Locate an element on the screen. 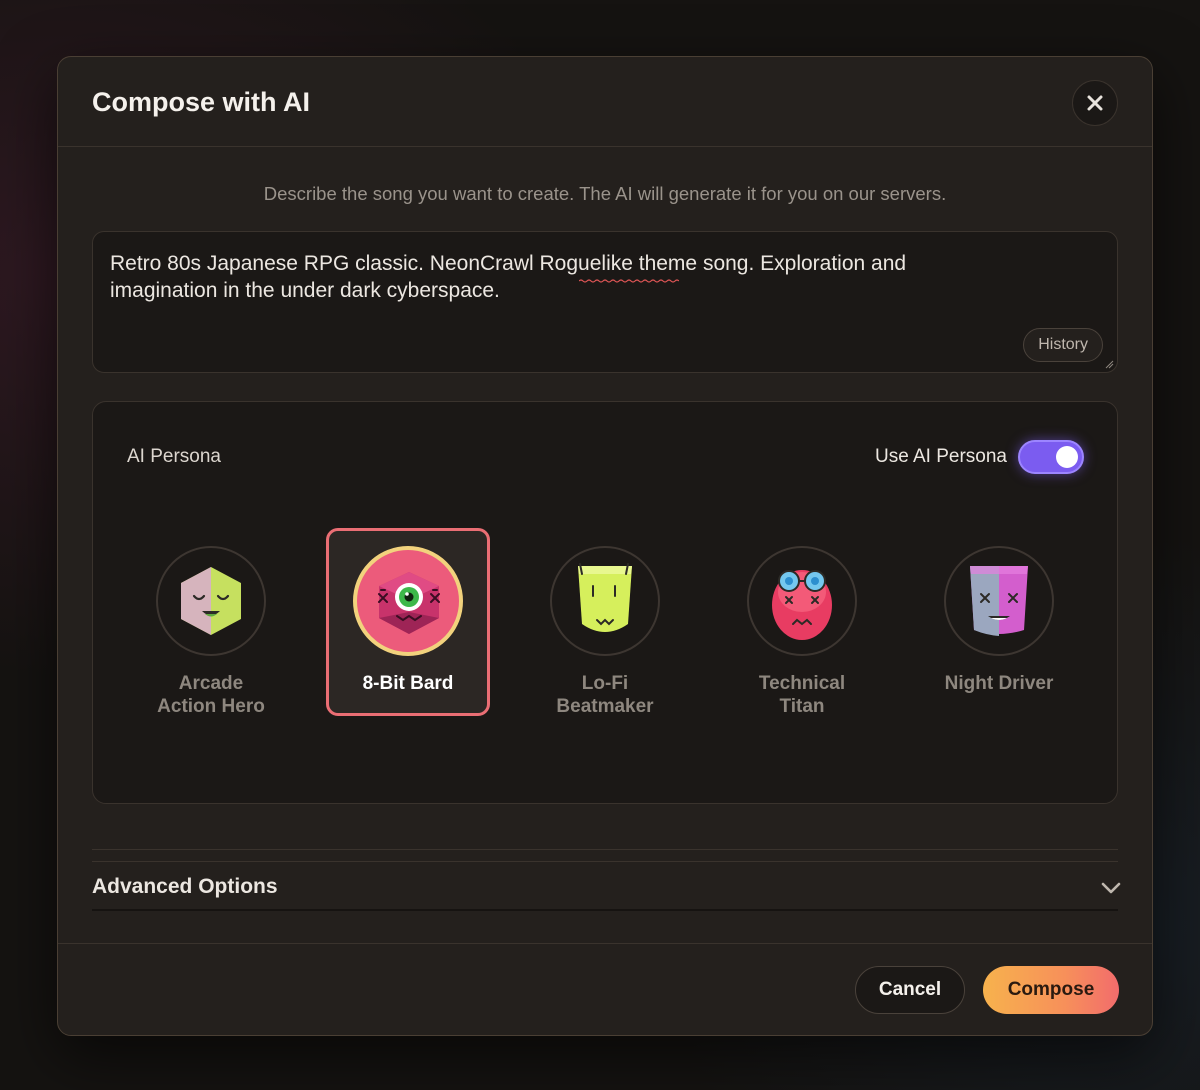 Image resolution: width=1200 pixels, height=1090 pixels. persona-8-bit-bard: 8-Bit Bard is located at coordinates (408, 622).